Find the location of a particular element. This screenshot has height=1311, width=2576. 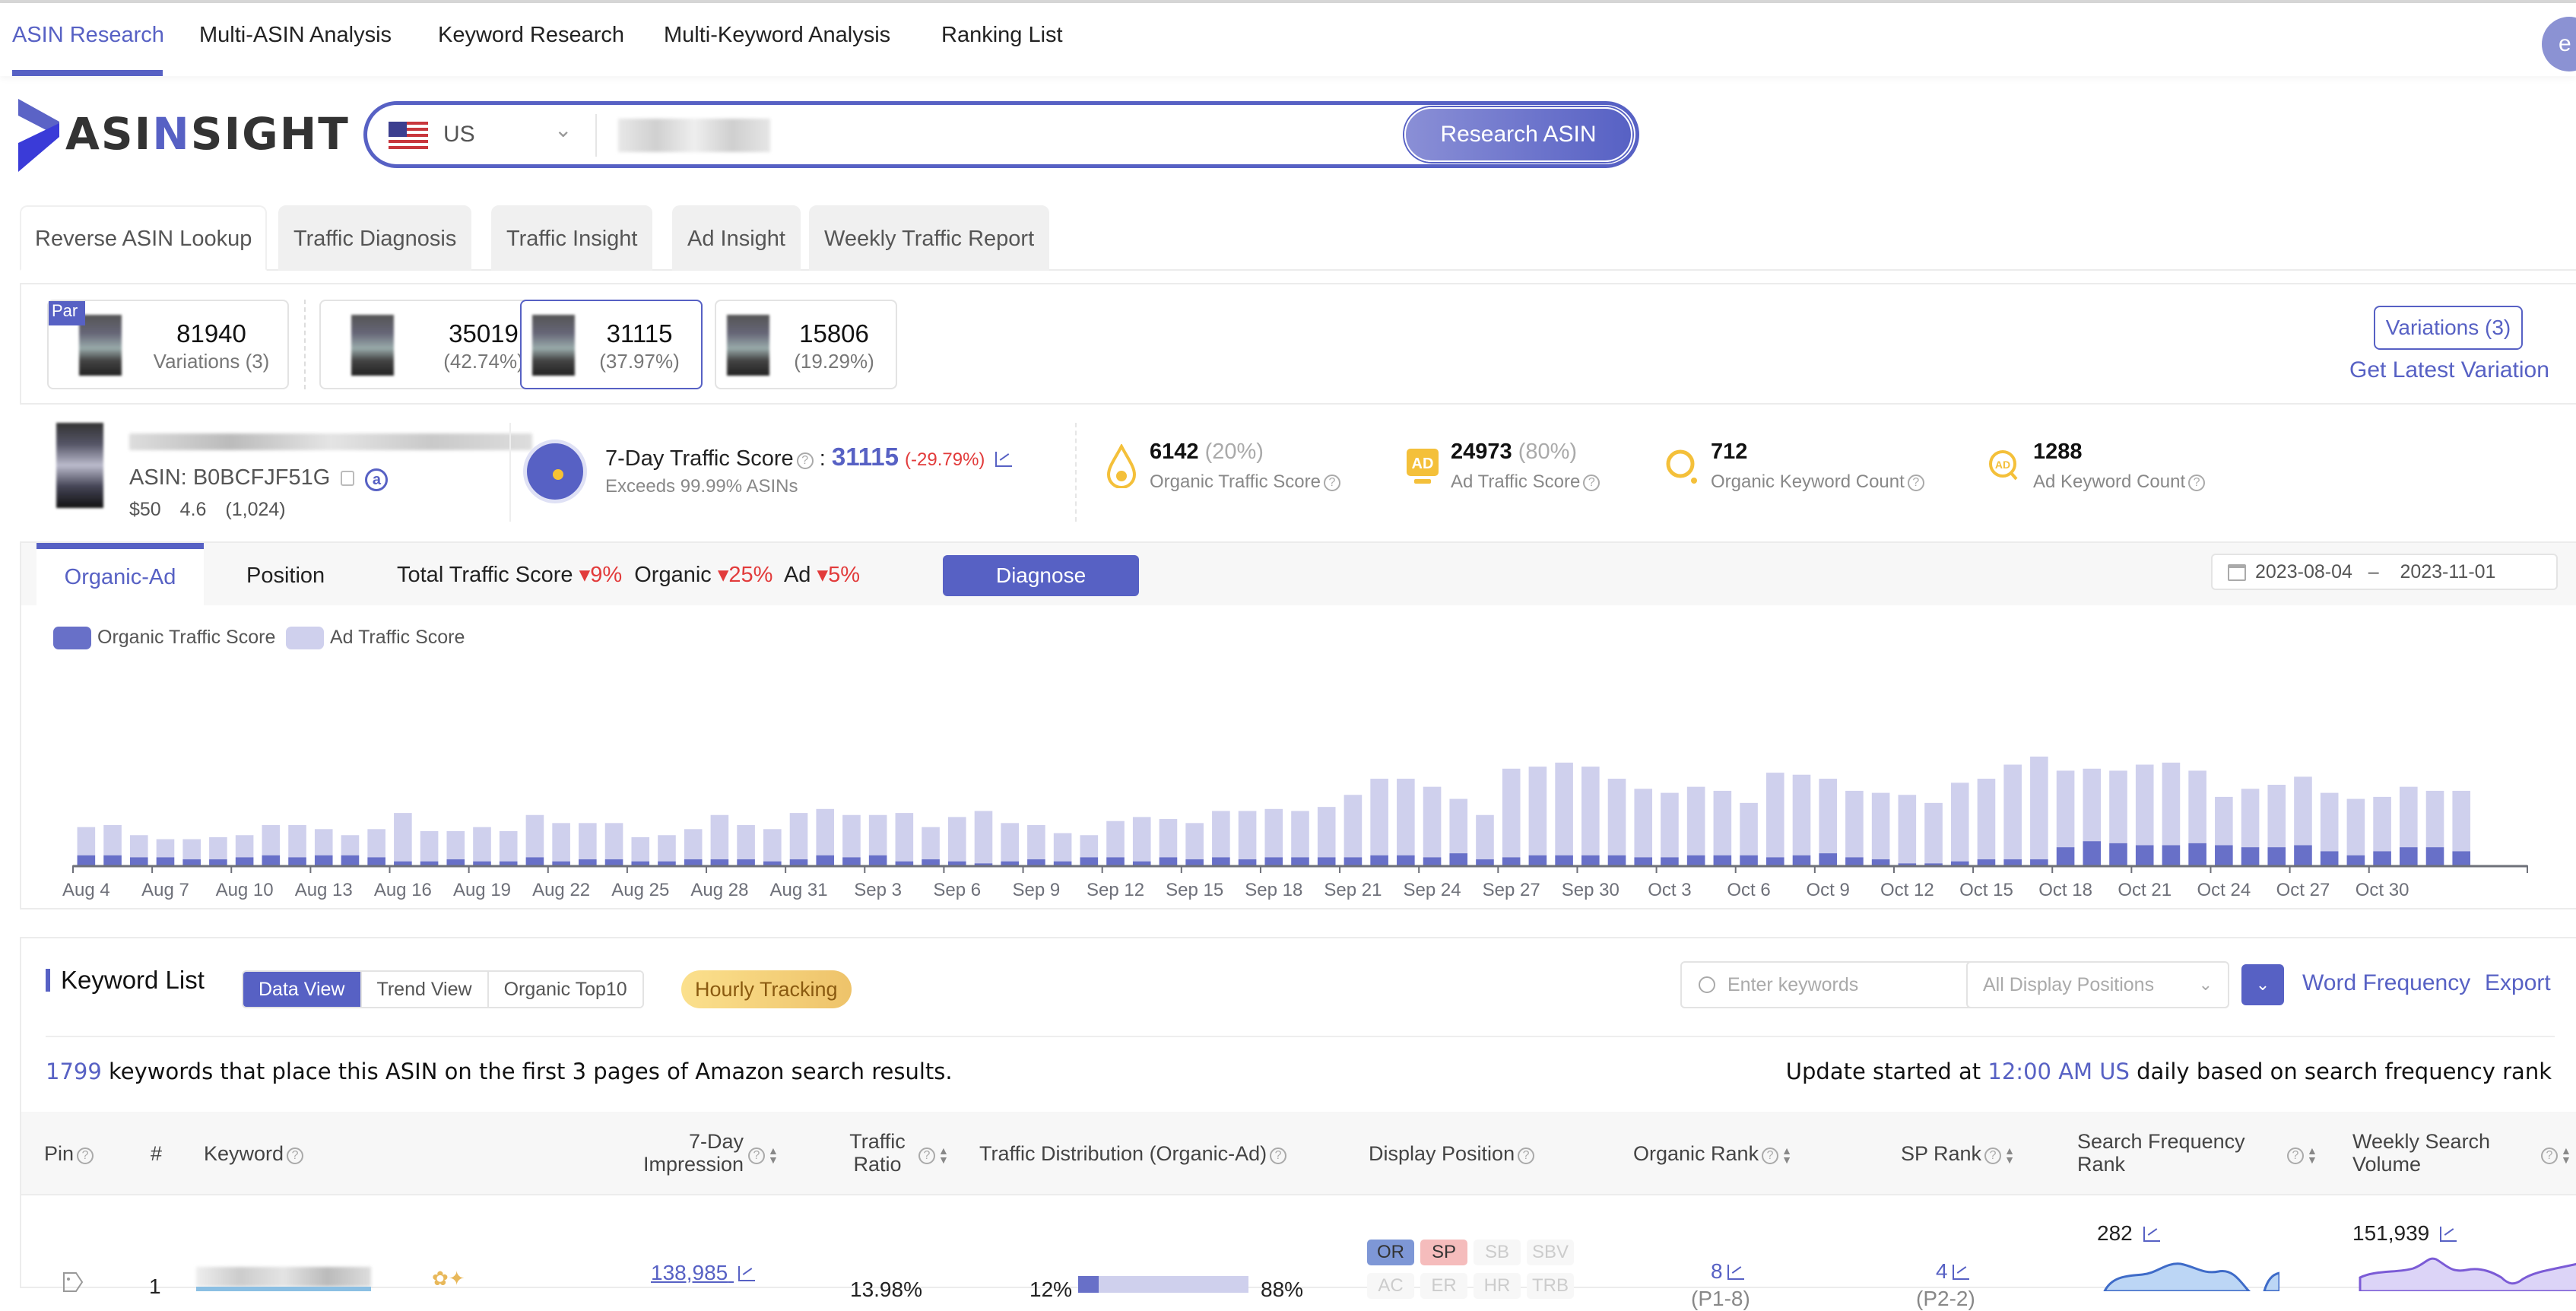

asin-input is located at coordinates (694, 135).